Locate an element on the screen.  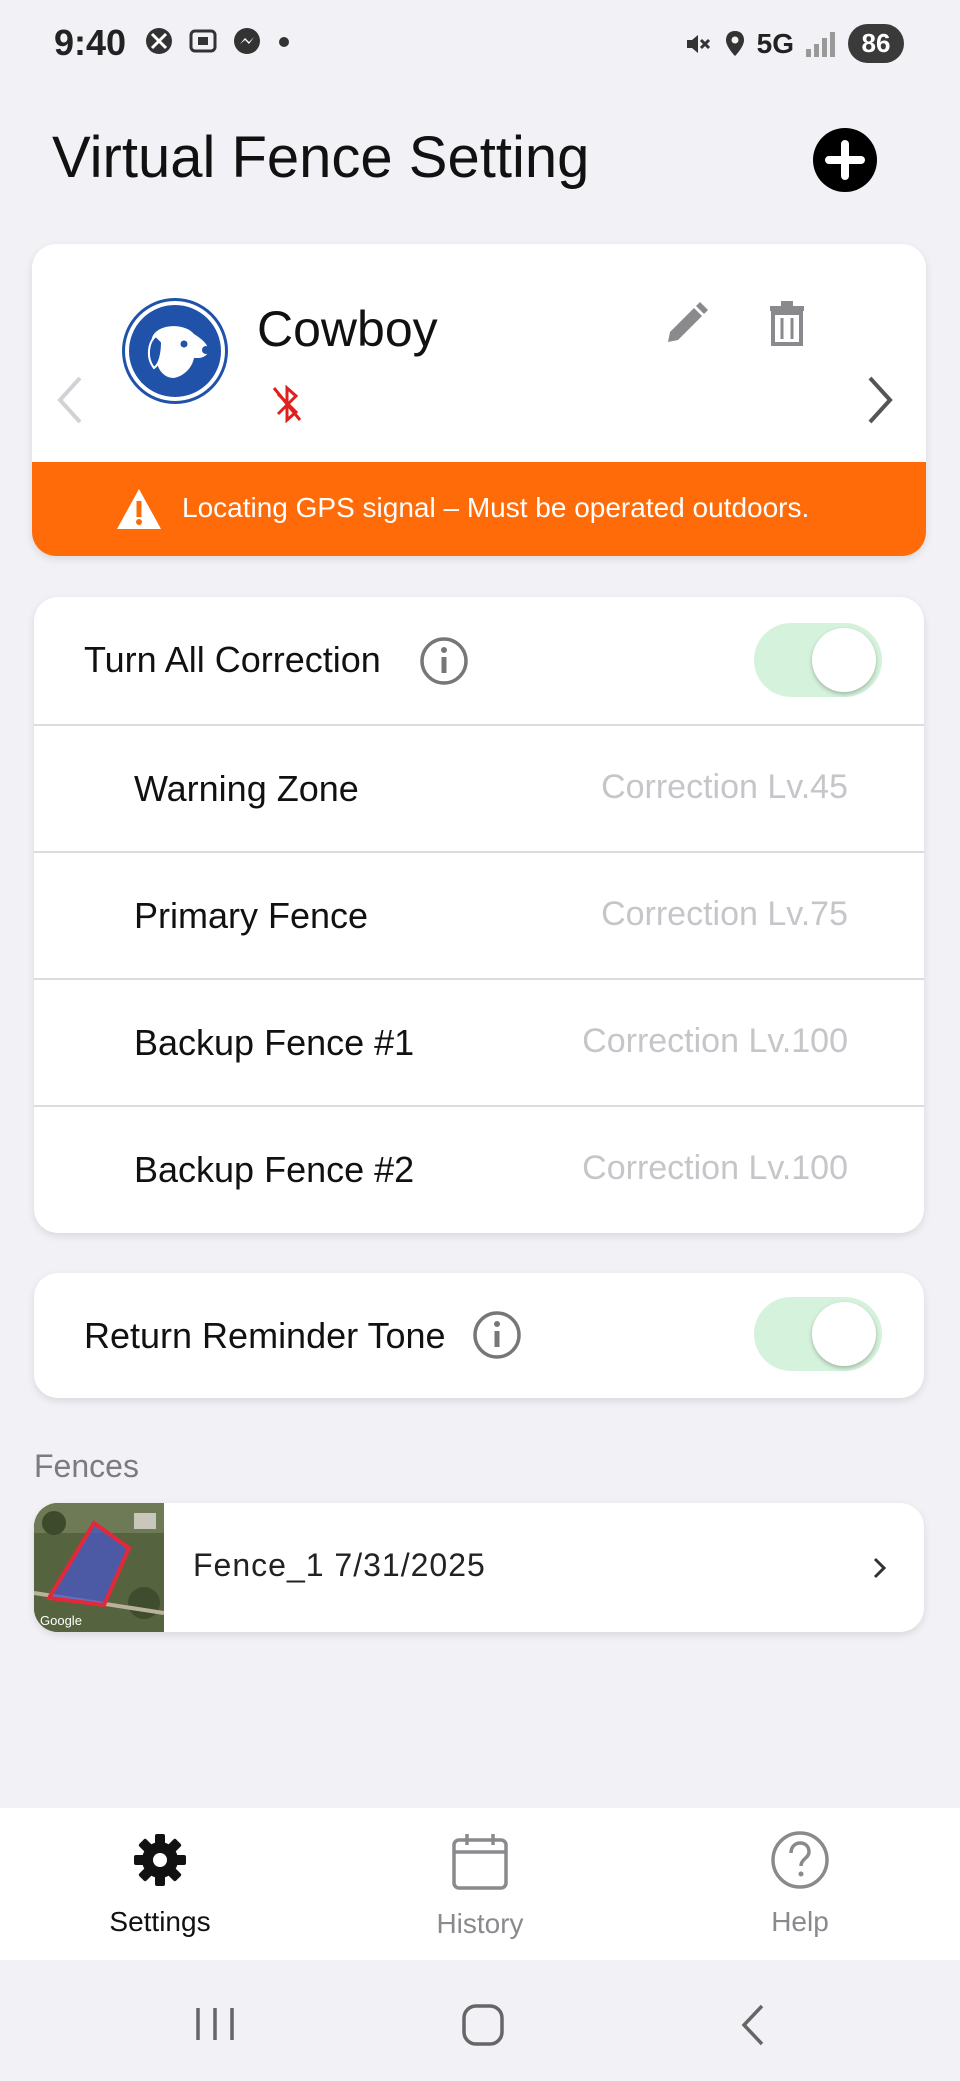
signal-icon is located at coordinates (820, 44).